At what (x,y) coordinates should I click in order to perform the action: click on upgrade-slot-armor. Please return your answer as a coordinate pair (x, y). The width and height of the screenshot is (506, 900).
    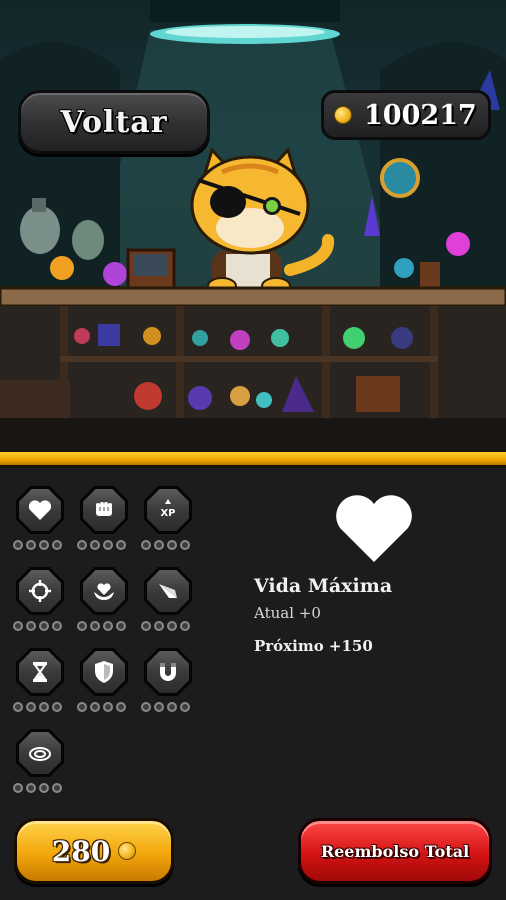
    Looking at the image, I should click on (104, 685).